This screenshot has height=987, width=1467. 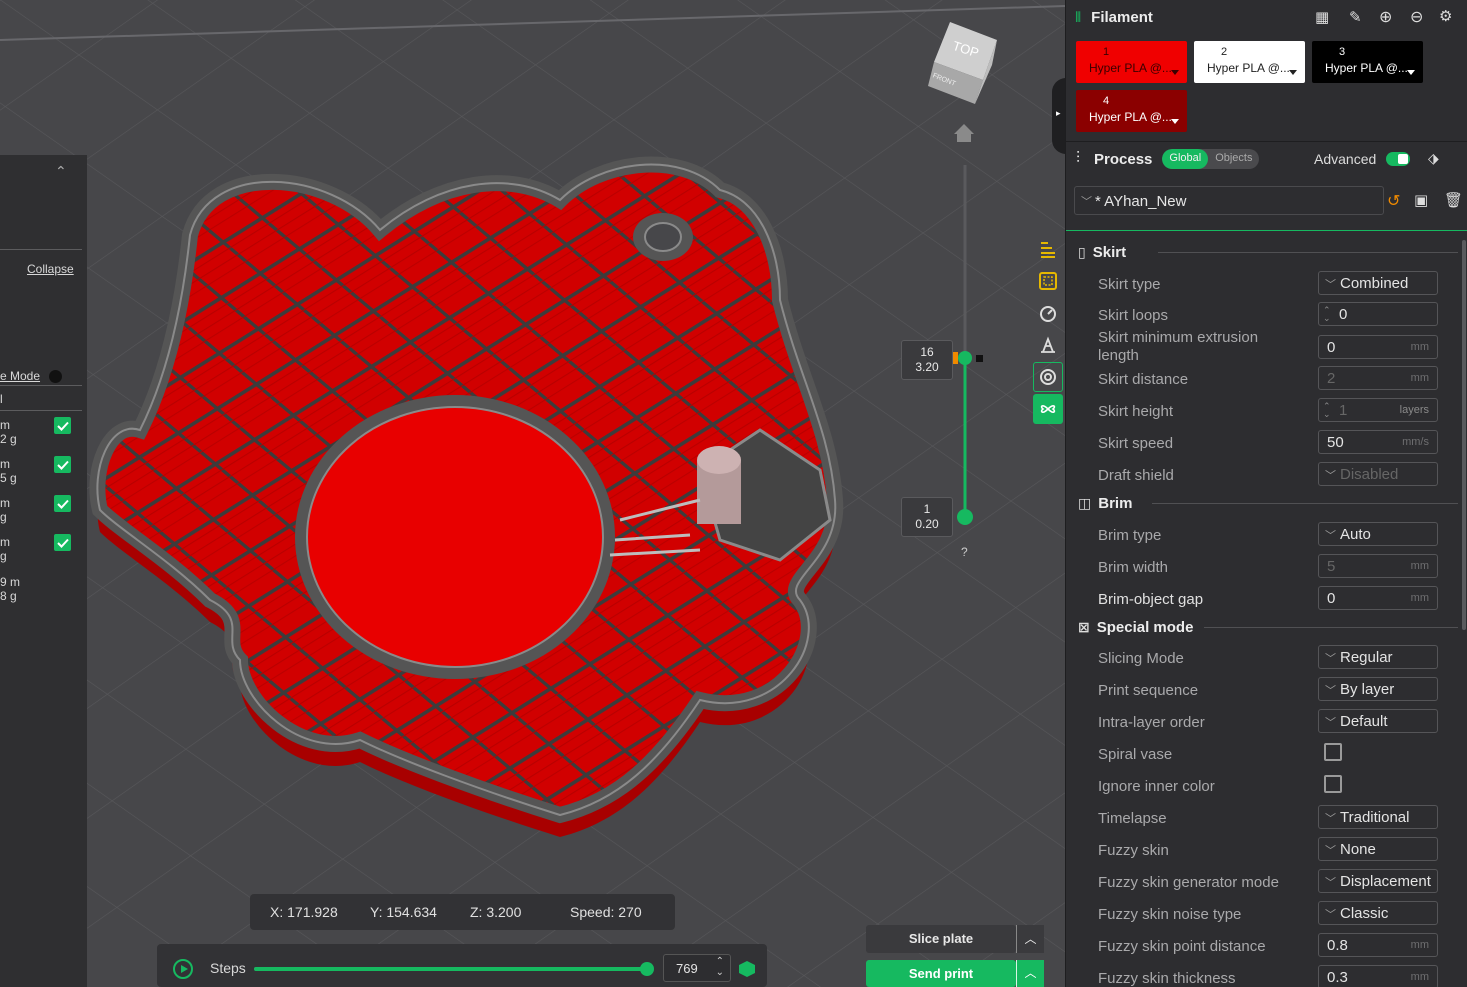 What do you see at coordinates (1378, 849) in the screenshot?
I see `fuzzy-skin-select: ﹀ None` at bounding box center [1378, 849].